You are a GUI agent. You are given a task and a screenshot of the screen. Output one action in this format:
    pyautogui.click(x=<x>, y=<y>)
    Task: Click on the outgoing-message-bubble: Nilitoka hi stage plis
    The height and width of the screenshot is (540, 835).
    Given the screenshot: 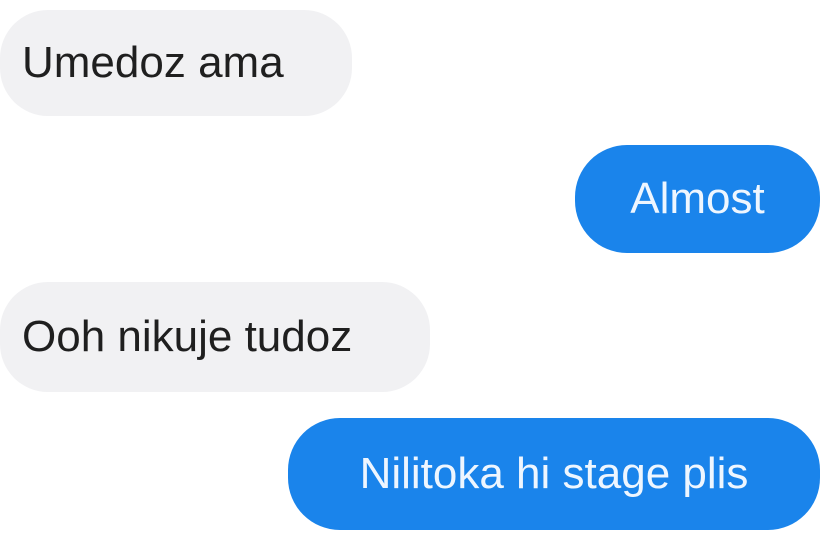 What is the action you would take?
    pyautogui.click(x=554, y=474)
    